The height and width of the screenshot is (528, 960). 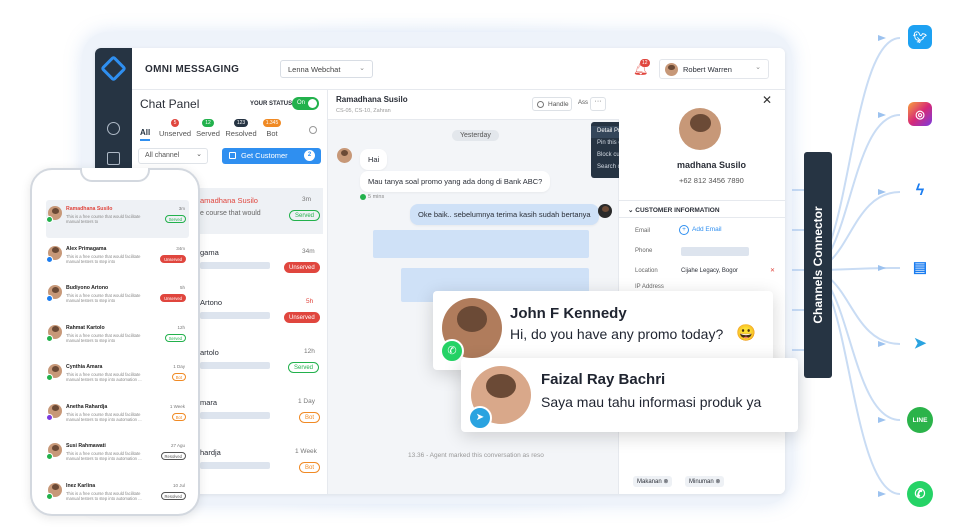 I want to click on tag: Minuman ⊗, so click(x=705, y=481).